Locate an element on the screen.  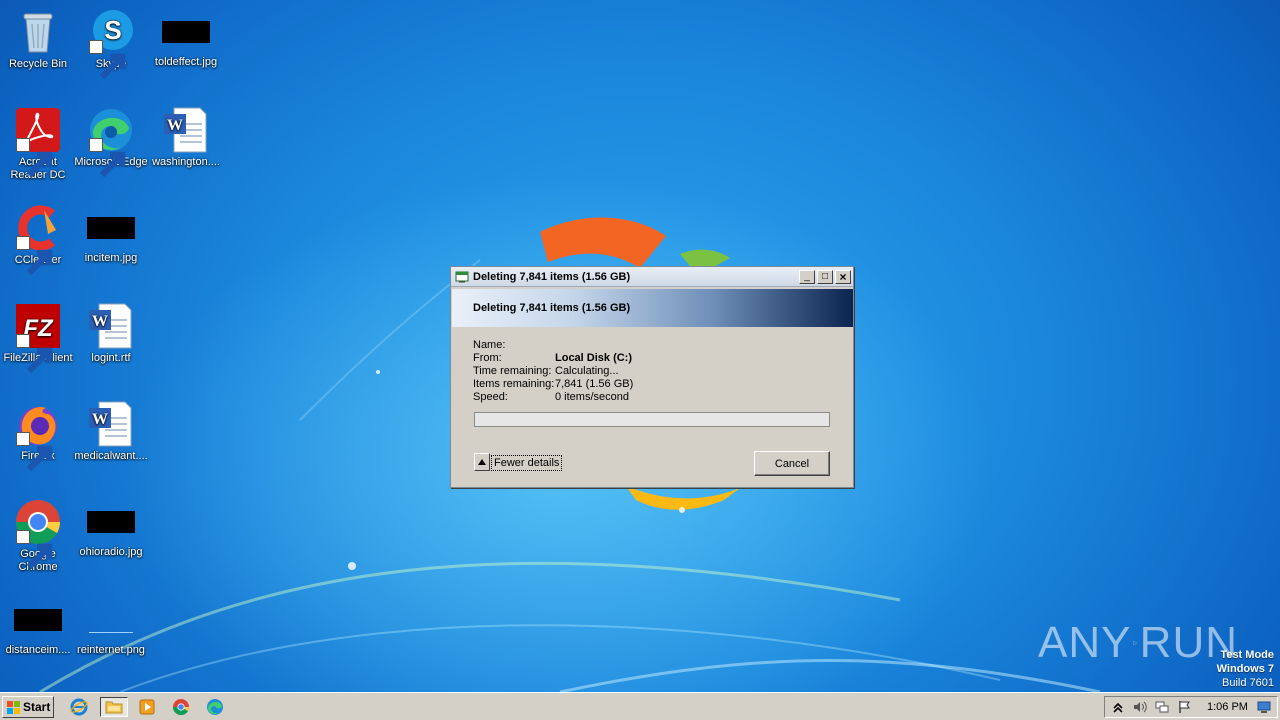
desktop-icon-acrobat: Acrobat Reader DC is located at coordinates (38, 144).